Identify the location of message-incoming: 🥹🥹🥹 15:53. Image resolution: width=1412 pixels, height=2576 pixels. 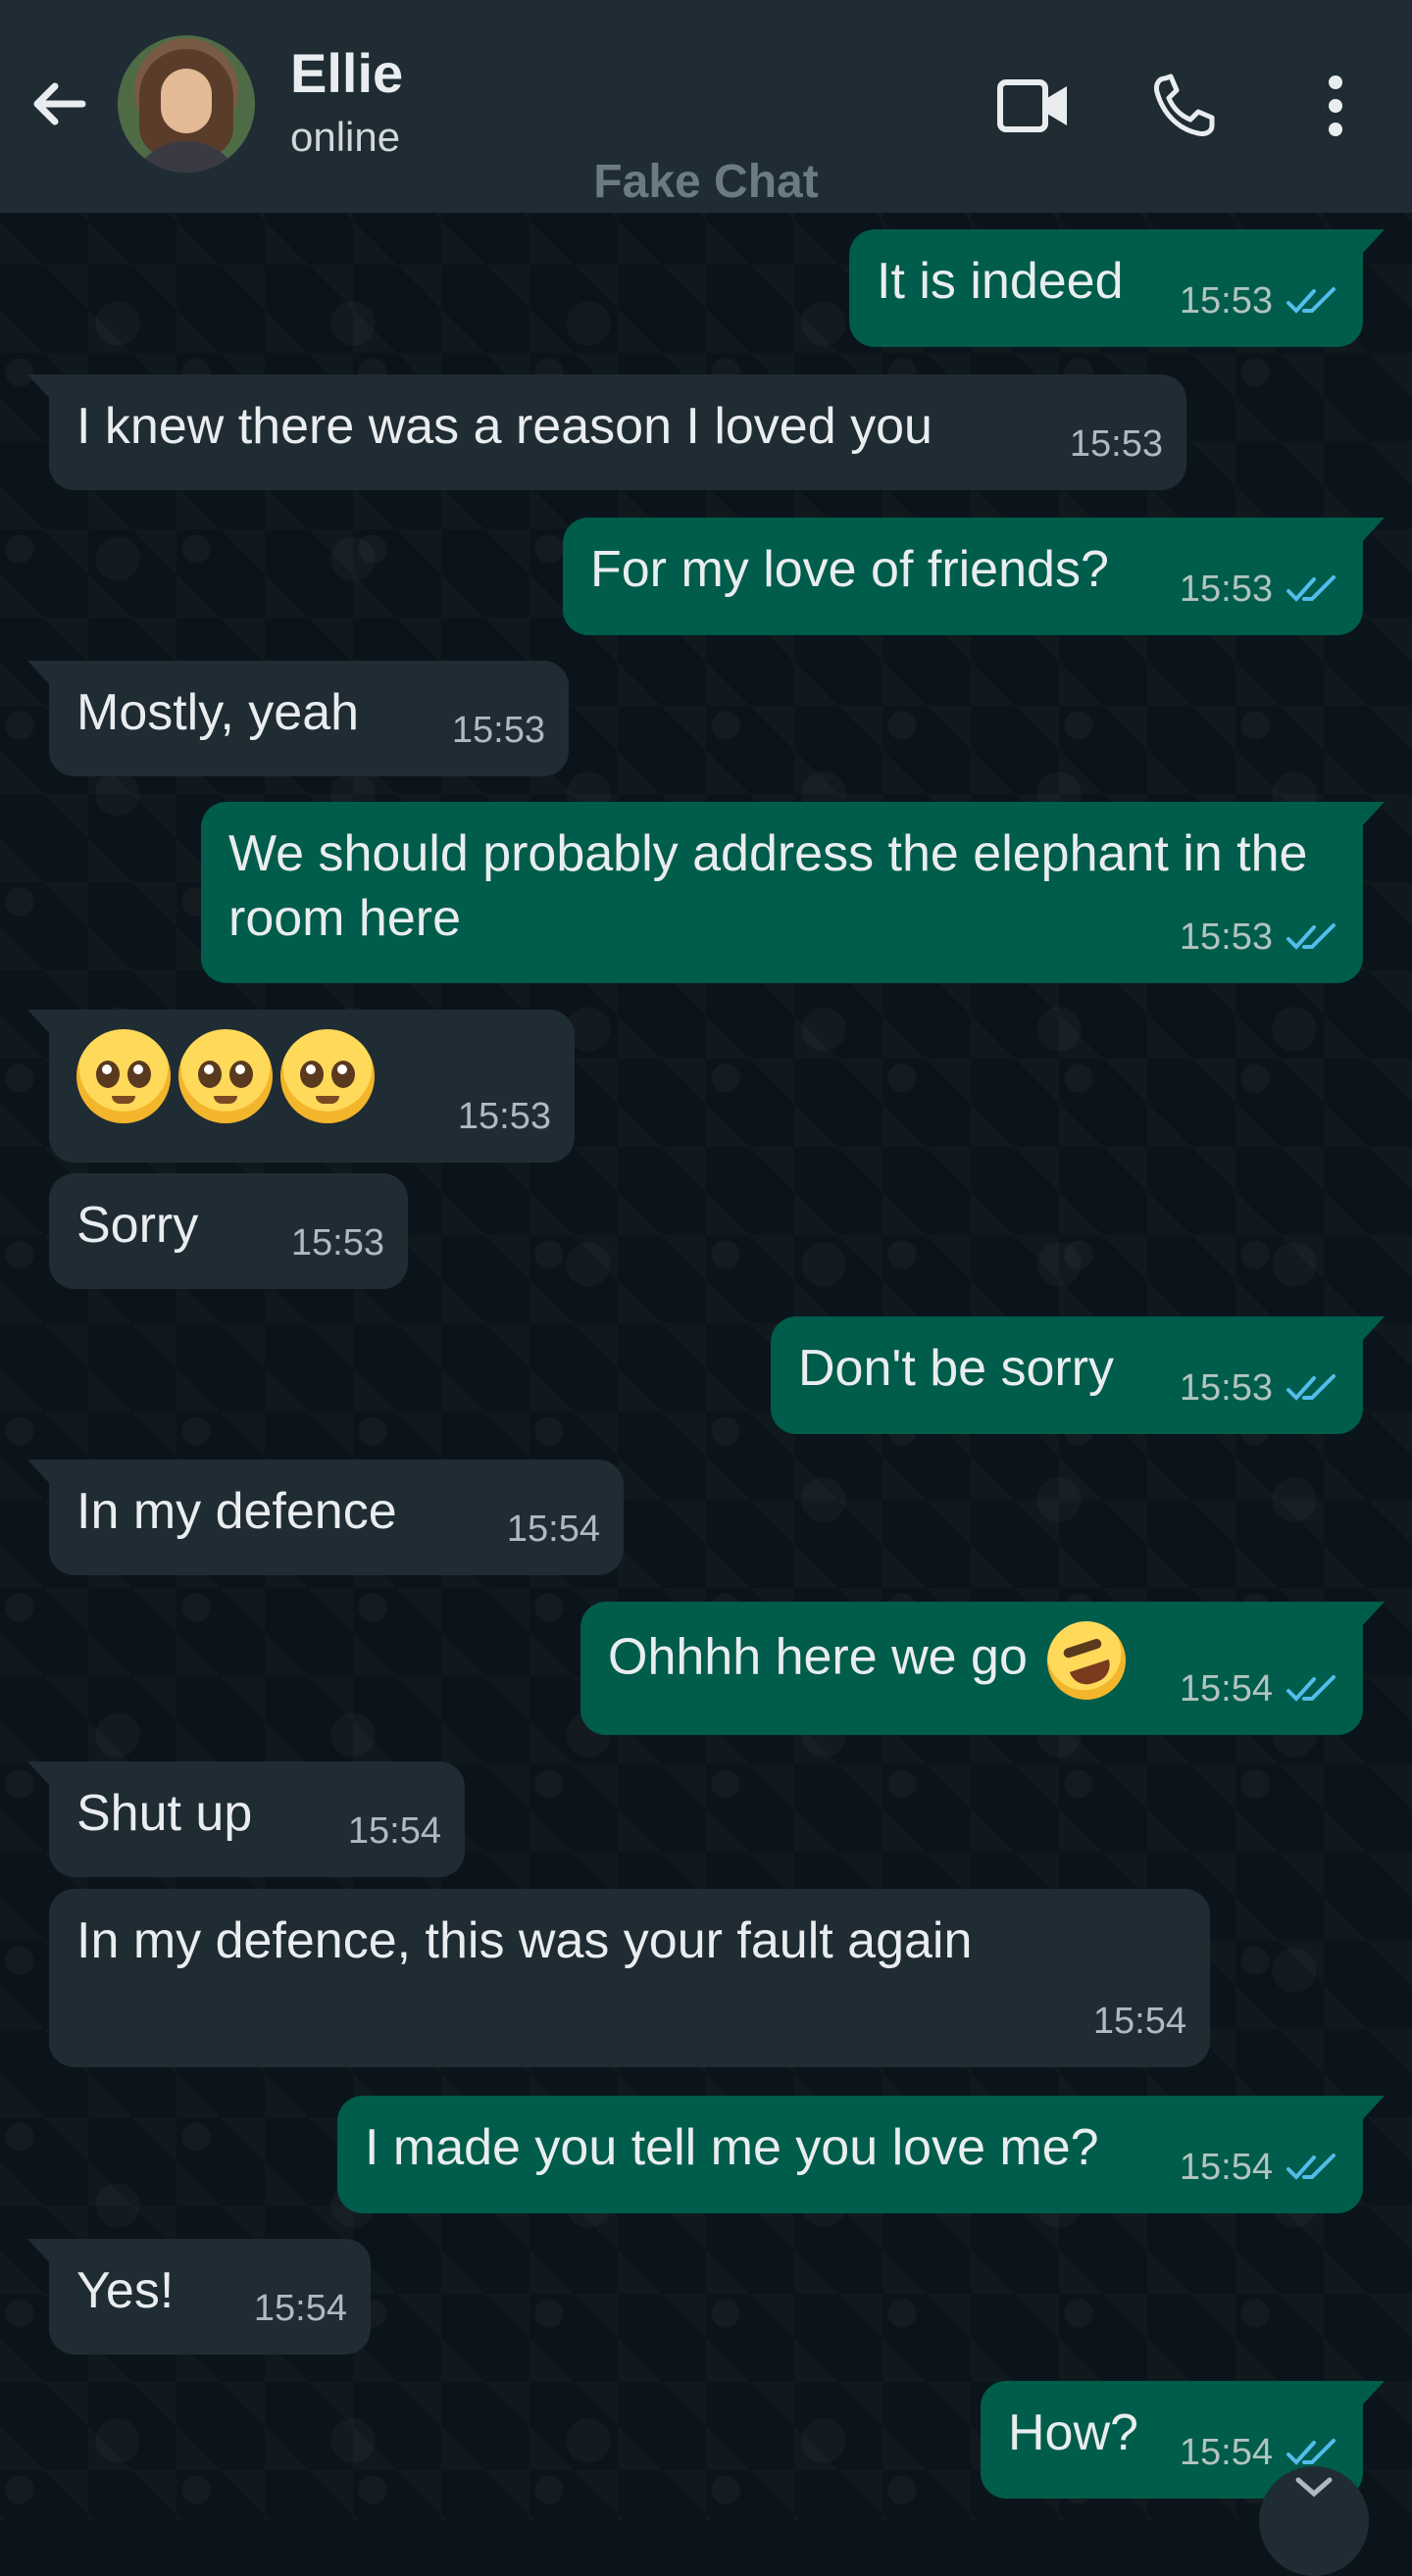
(301, 1086).